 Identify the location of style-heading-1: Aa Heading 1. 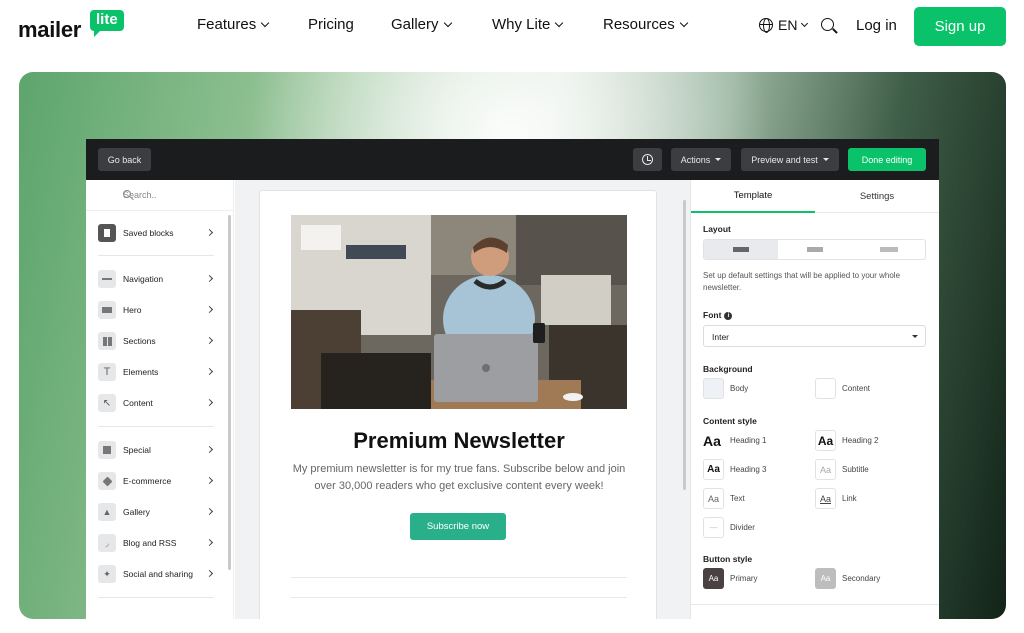
(734, 440).